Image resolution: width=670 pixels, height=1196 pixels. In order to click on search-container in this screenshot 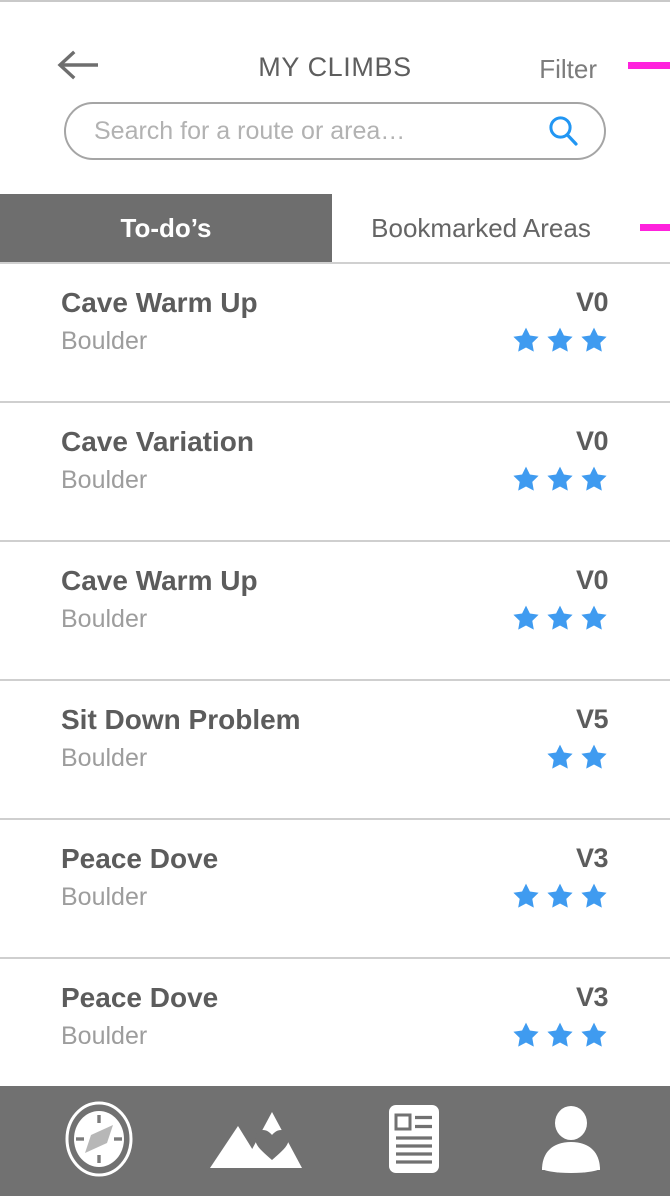, I will do `click(335, 148)`.